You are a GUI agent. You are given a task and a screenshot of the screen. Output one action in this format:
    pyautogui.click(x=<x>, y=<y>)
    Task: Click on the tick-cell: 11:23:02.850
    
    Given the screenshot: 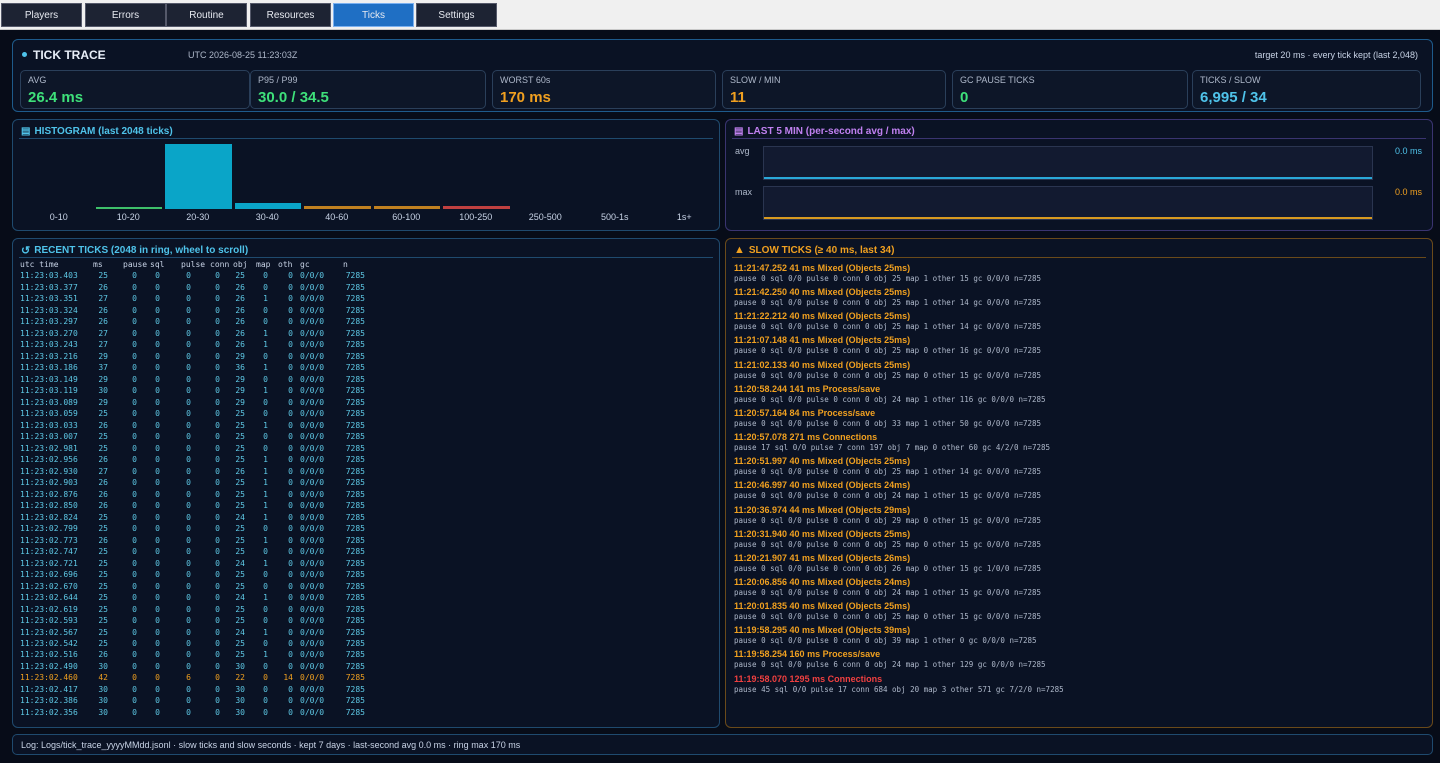 What is the action you would take?
    pyautogui.click(x=49, y=506)
    